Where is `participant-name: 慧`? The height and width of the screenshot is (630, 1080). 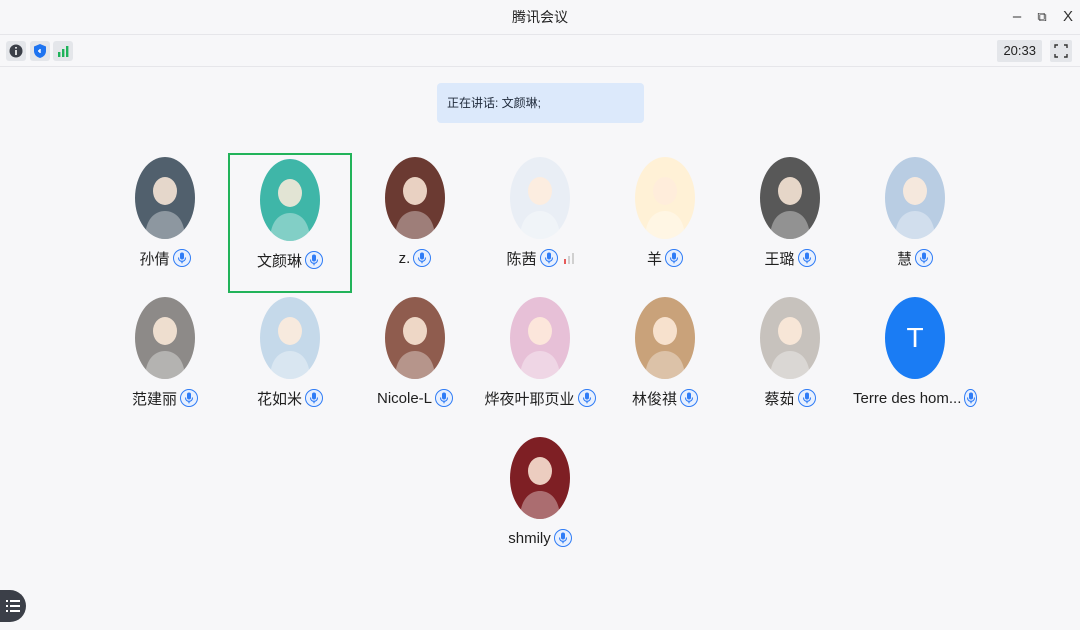
participant-name: 慧 is located at coordinates (904, 259).